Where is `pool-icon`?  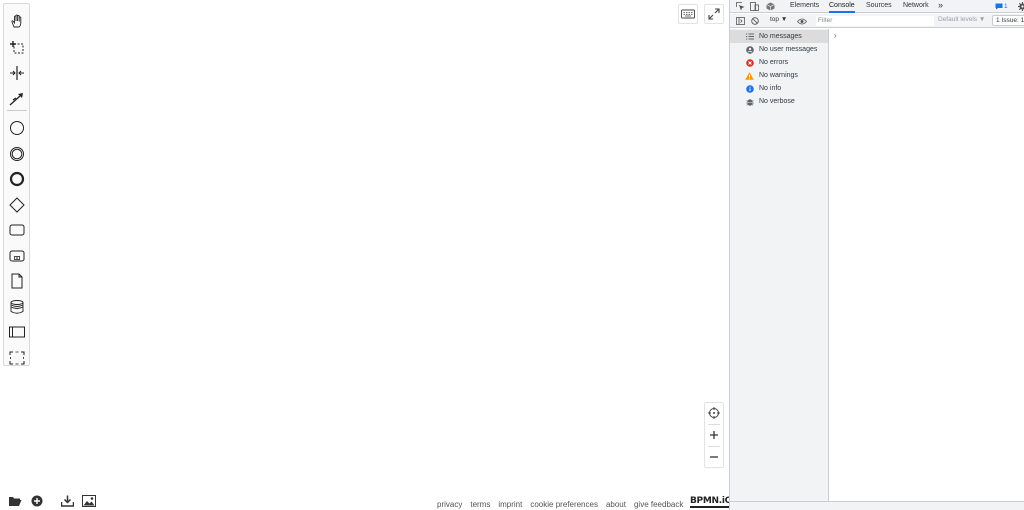 pool-icon is located at coordinates (17, 332).